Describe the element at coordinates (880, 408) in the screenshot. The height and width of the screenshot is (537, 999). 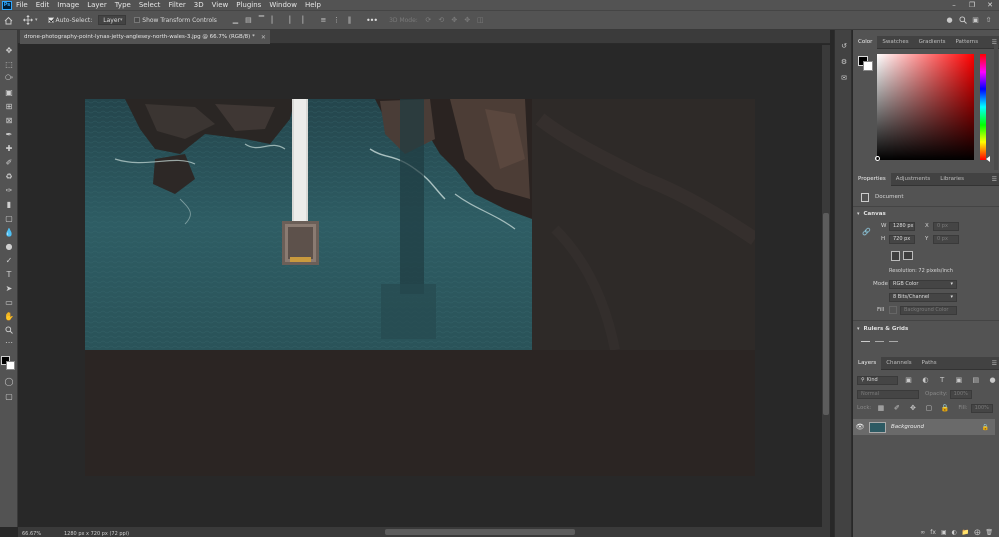
I see `lock-transparency-icon: ▦` at that location.